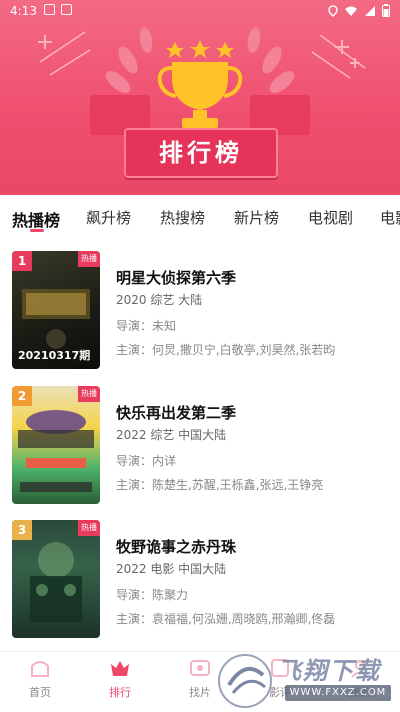 The width and height of the screenshot is (400, 712). I want to click on home-icon, so click(40, 669).